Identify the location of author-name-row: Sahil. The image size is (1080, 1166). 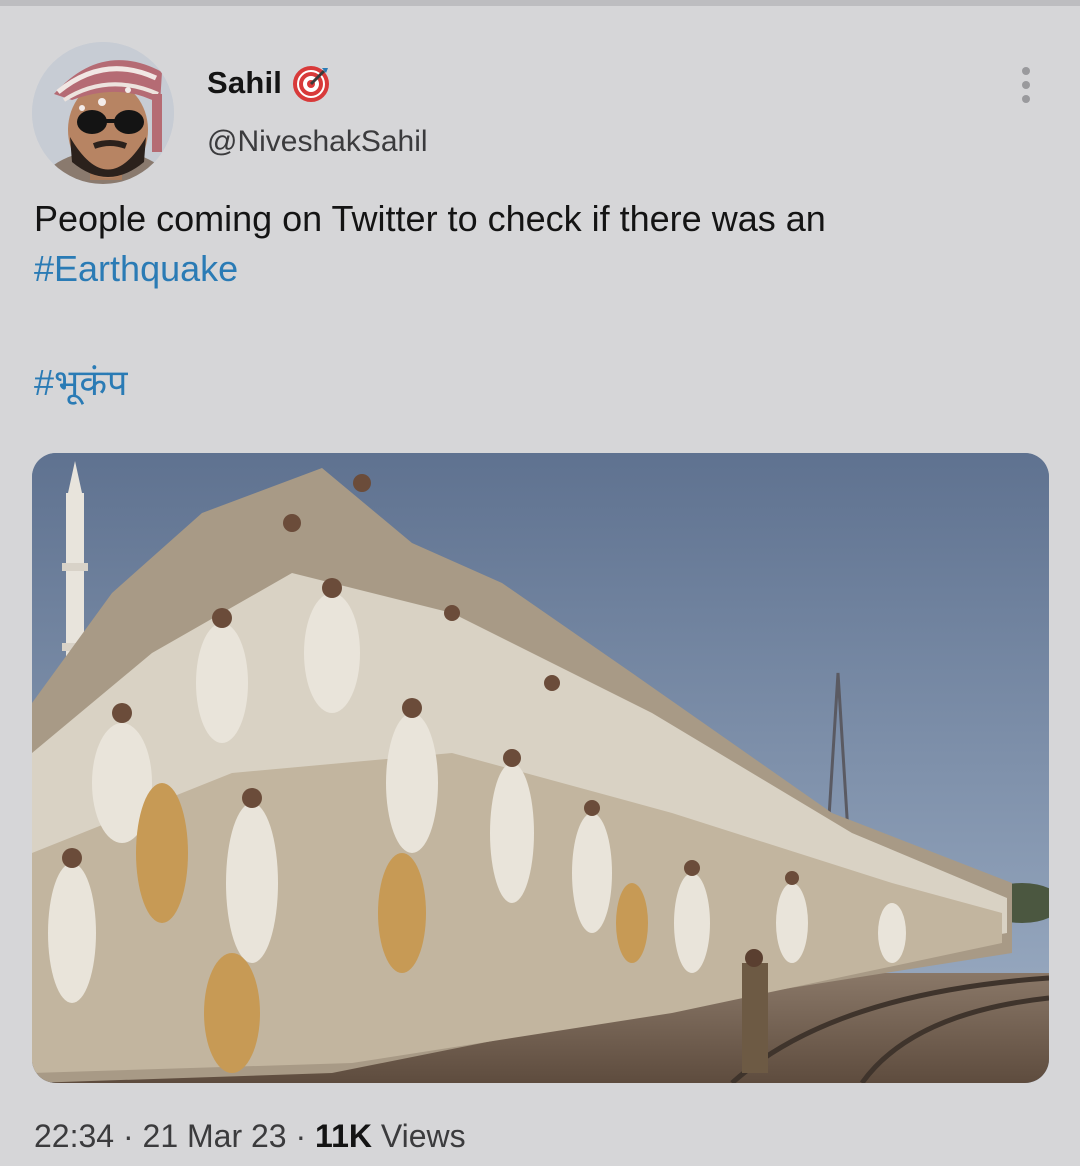
(268, 83).